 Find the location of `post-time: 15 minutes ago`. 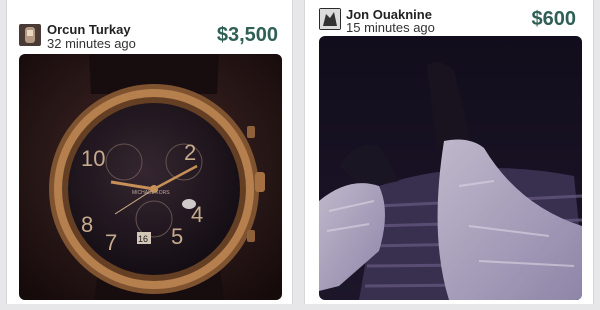

post-time: 15 minutes ago is located at coordinates (390, 27).